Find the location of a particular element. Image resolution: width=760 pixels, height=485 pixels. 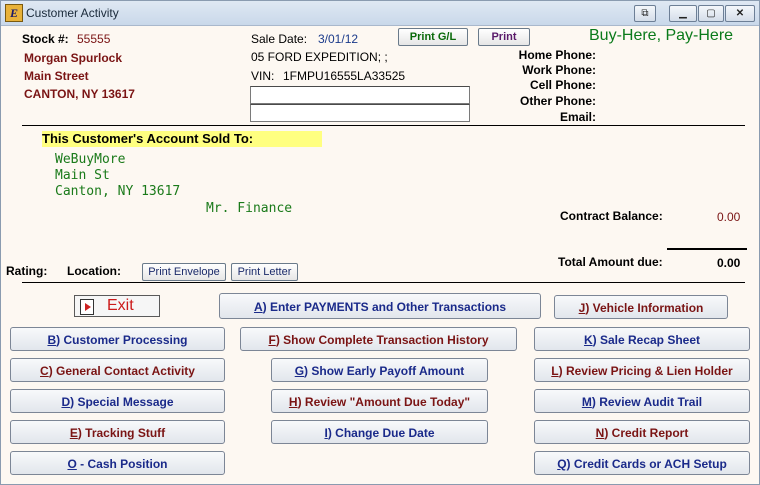

enter-payments-button: A) Enter PAYMENTS and Other Transactions is located at coordinates (380, 306).